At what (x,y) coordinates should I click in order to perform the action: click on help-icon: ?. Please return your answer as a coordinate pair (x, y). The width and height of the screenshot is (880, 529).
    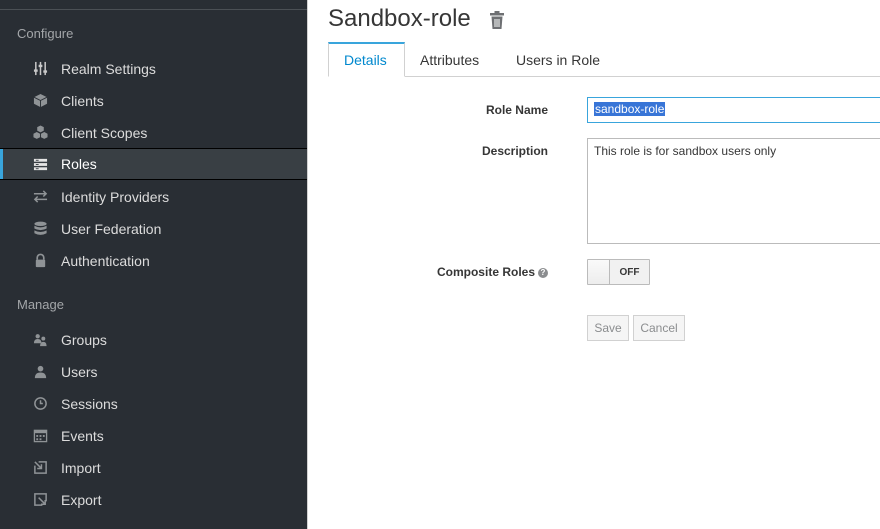
    Looking at the image, I should click on (543, 272).